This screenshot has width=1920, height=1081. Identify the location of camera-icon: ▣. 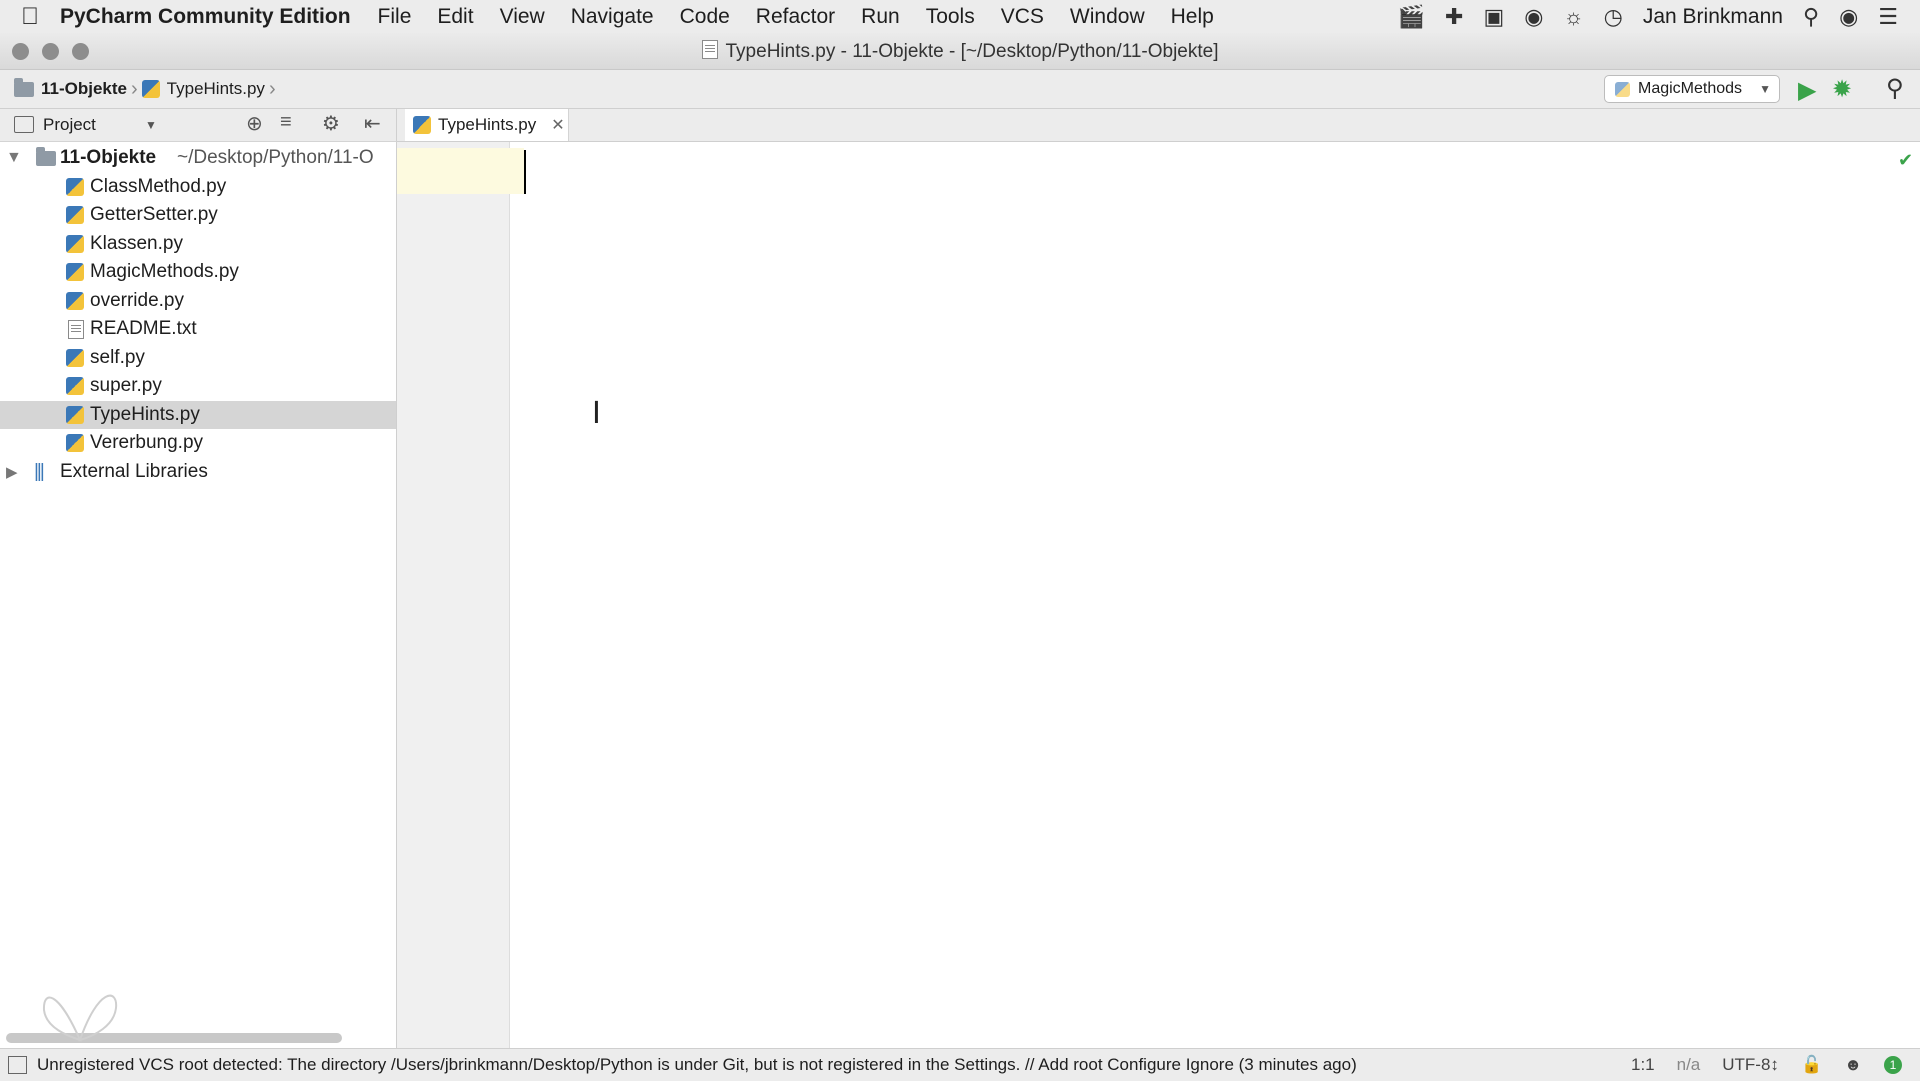
(1493, 17).